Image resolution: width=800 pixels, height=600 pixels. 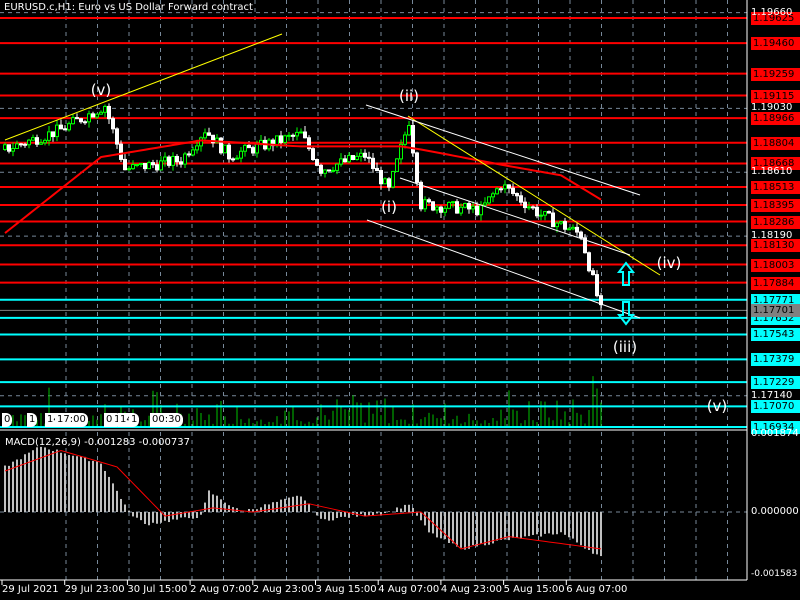 What do you see at coordinates (534, 195) in the screenshot?
I see `trend-line` at bounding box center [534, 195].